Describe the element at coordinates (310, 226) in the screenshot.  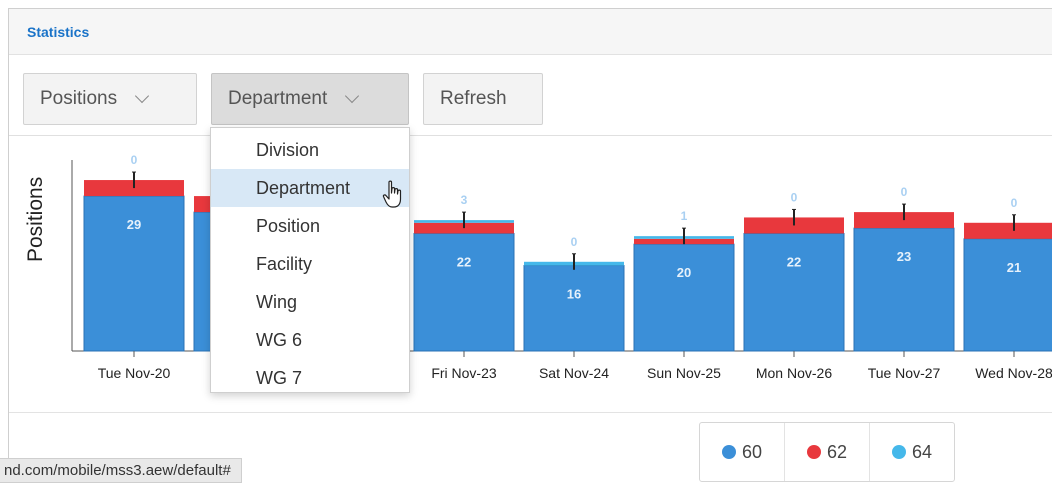
I see `dropdown-item-position: Position` at that location.